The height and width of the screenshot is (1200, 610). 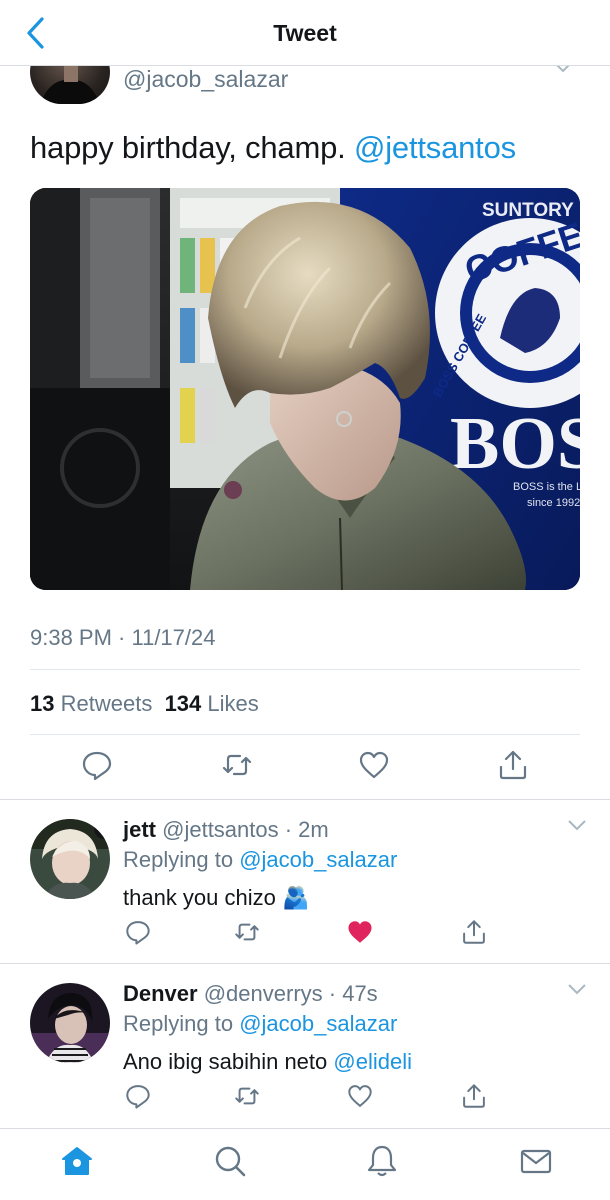 I want to click on likes-stat: 134 Likes, so click(x=212, y=703).